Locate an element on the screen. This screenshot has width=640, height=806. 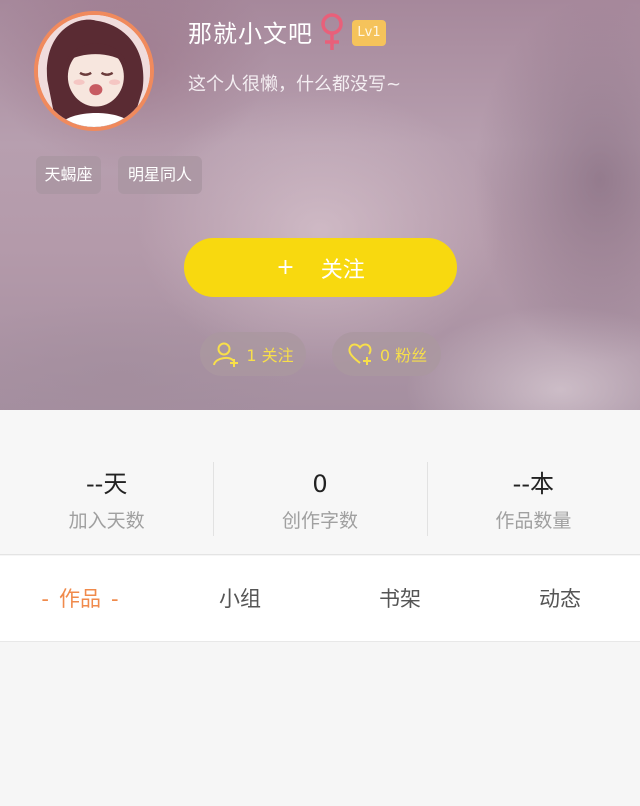
tab-activity: 动态 is located at coordinates (560, 598).